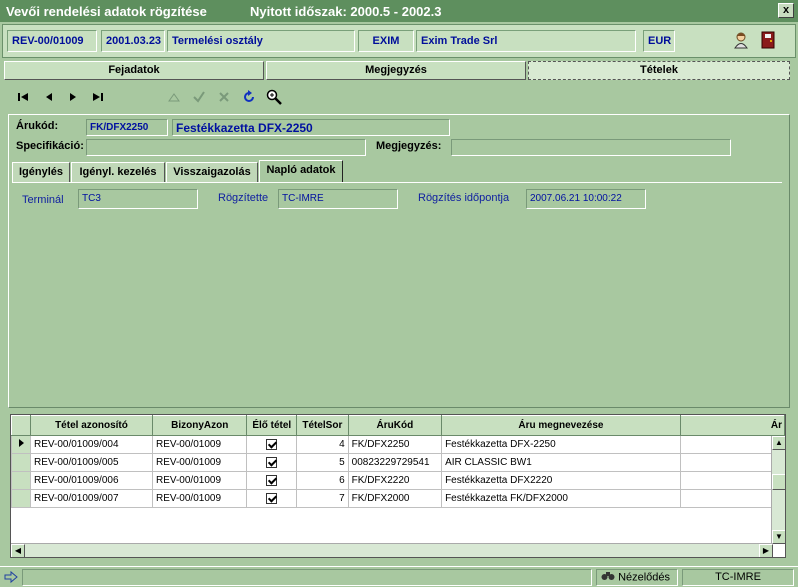 This screenshot has width=798, height=587. Describe the element at coordinates (766, 550) in the screenshot. I see `scroll-right-icon: ▶` at that location.